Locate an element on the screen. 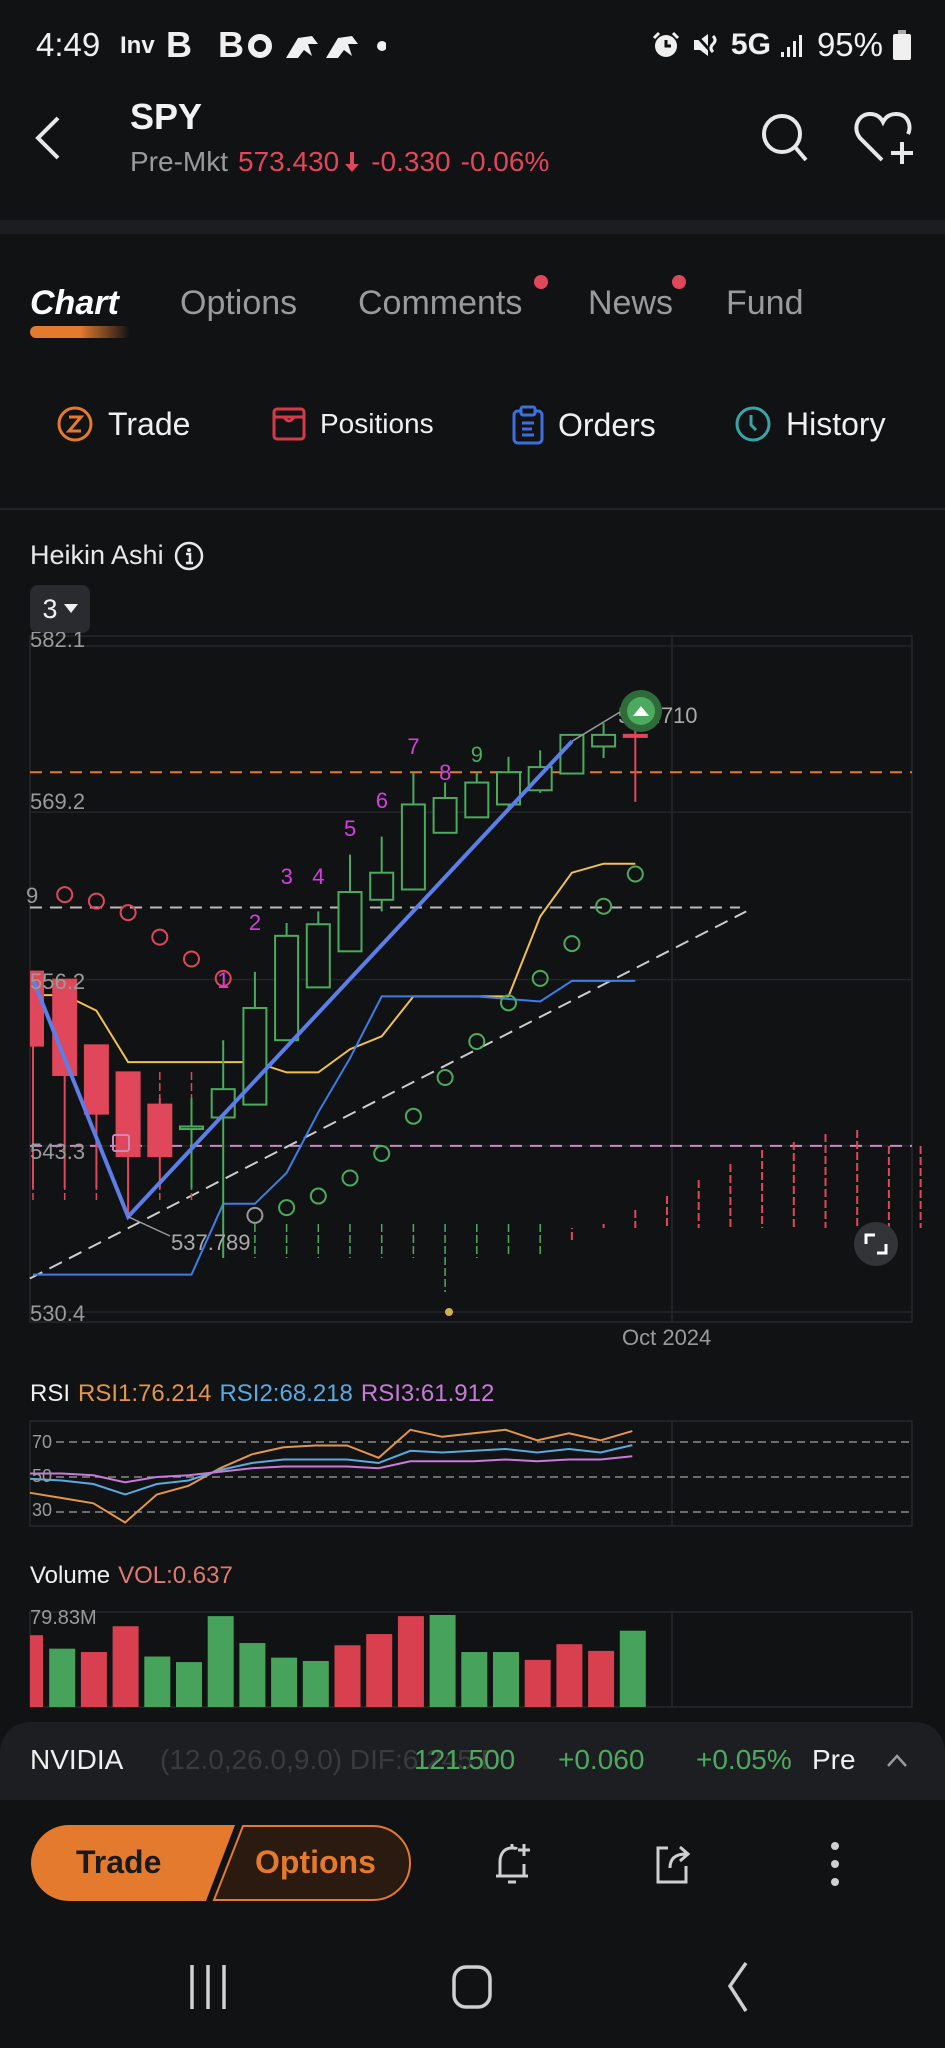 This screenshot has height=2048, width=945. b-icon: B B is located at coordinates (209, 44).